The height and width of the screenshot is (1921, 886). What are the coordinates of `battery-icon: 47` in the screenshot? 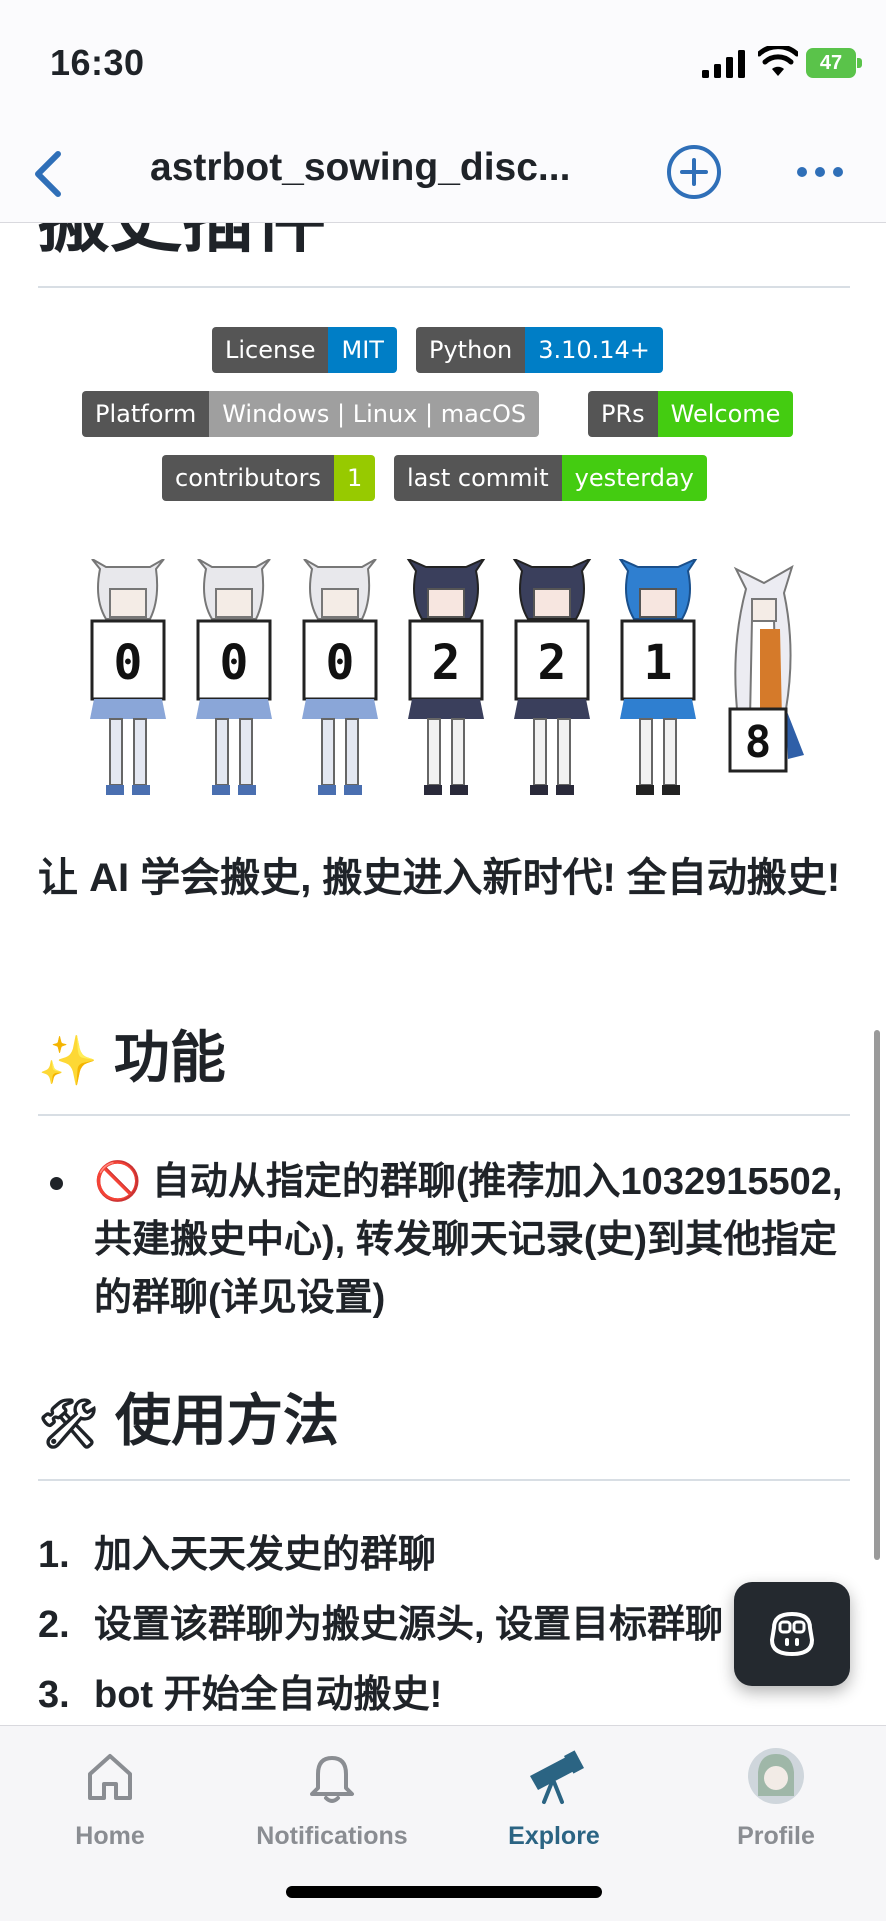 It's located at (831, 63).